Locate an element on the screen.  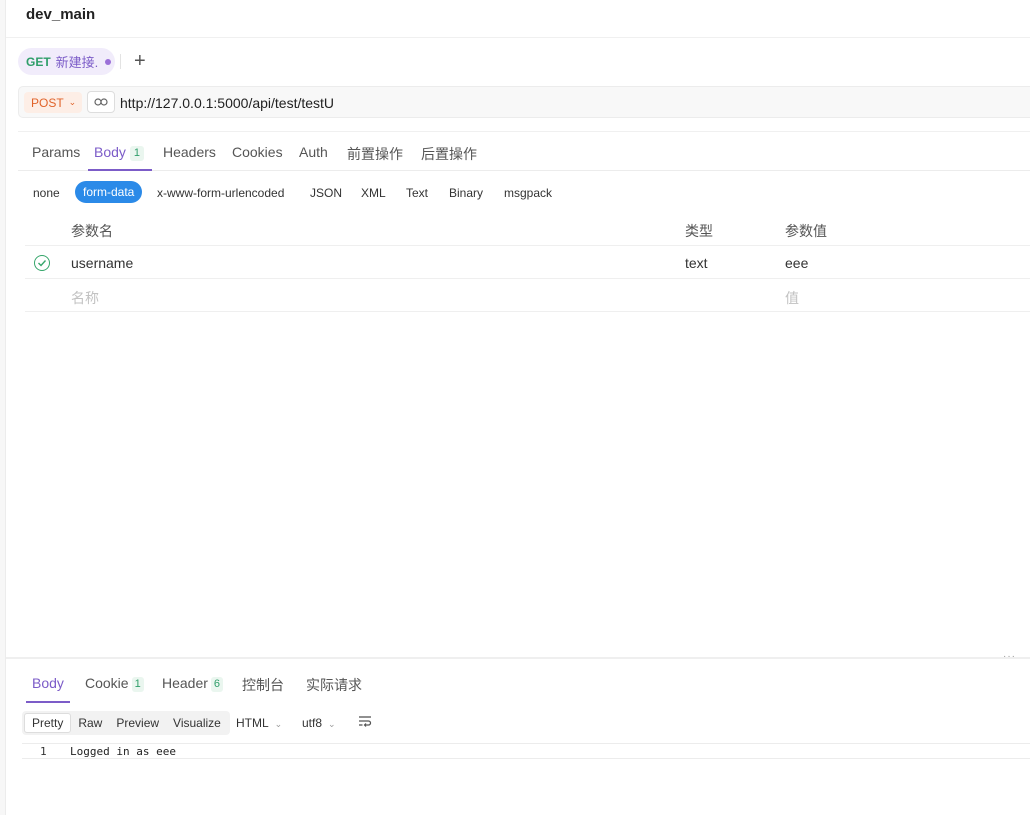
body-type-urlencoded: x-www-form-urlencoded is located at coordinates (220, 193).